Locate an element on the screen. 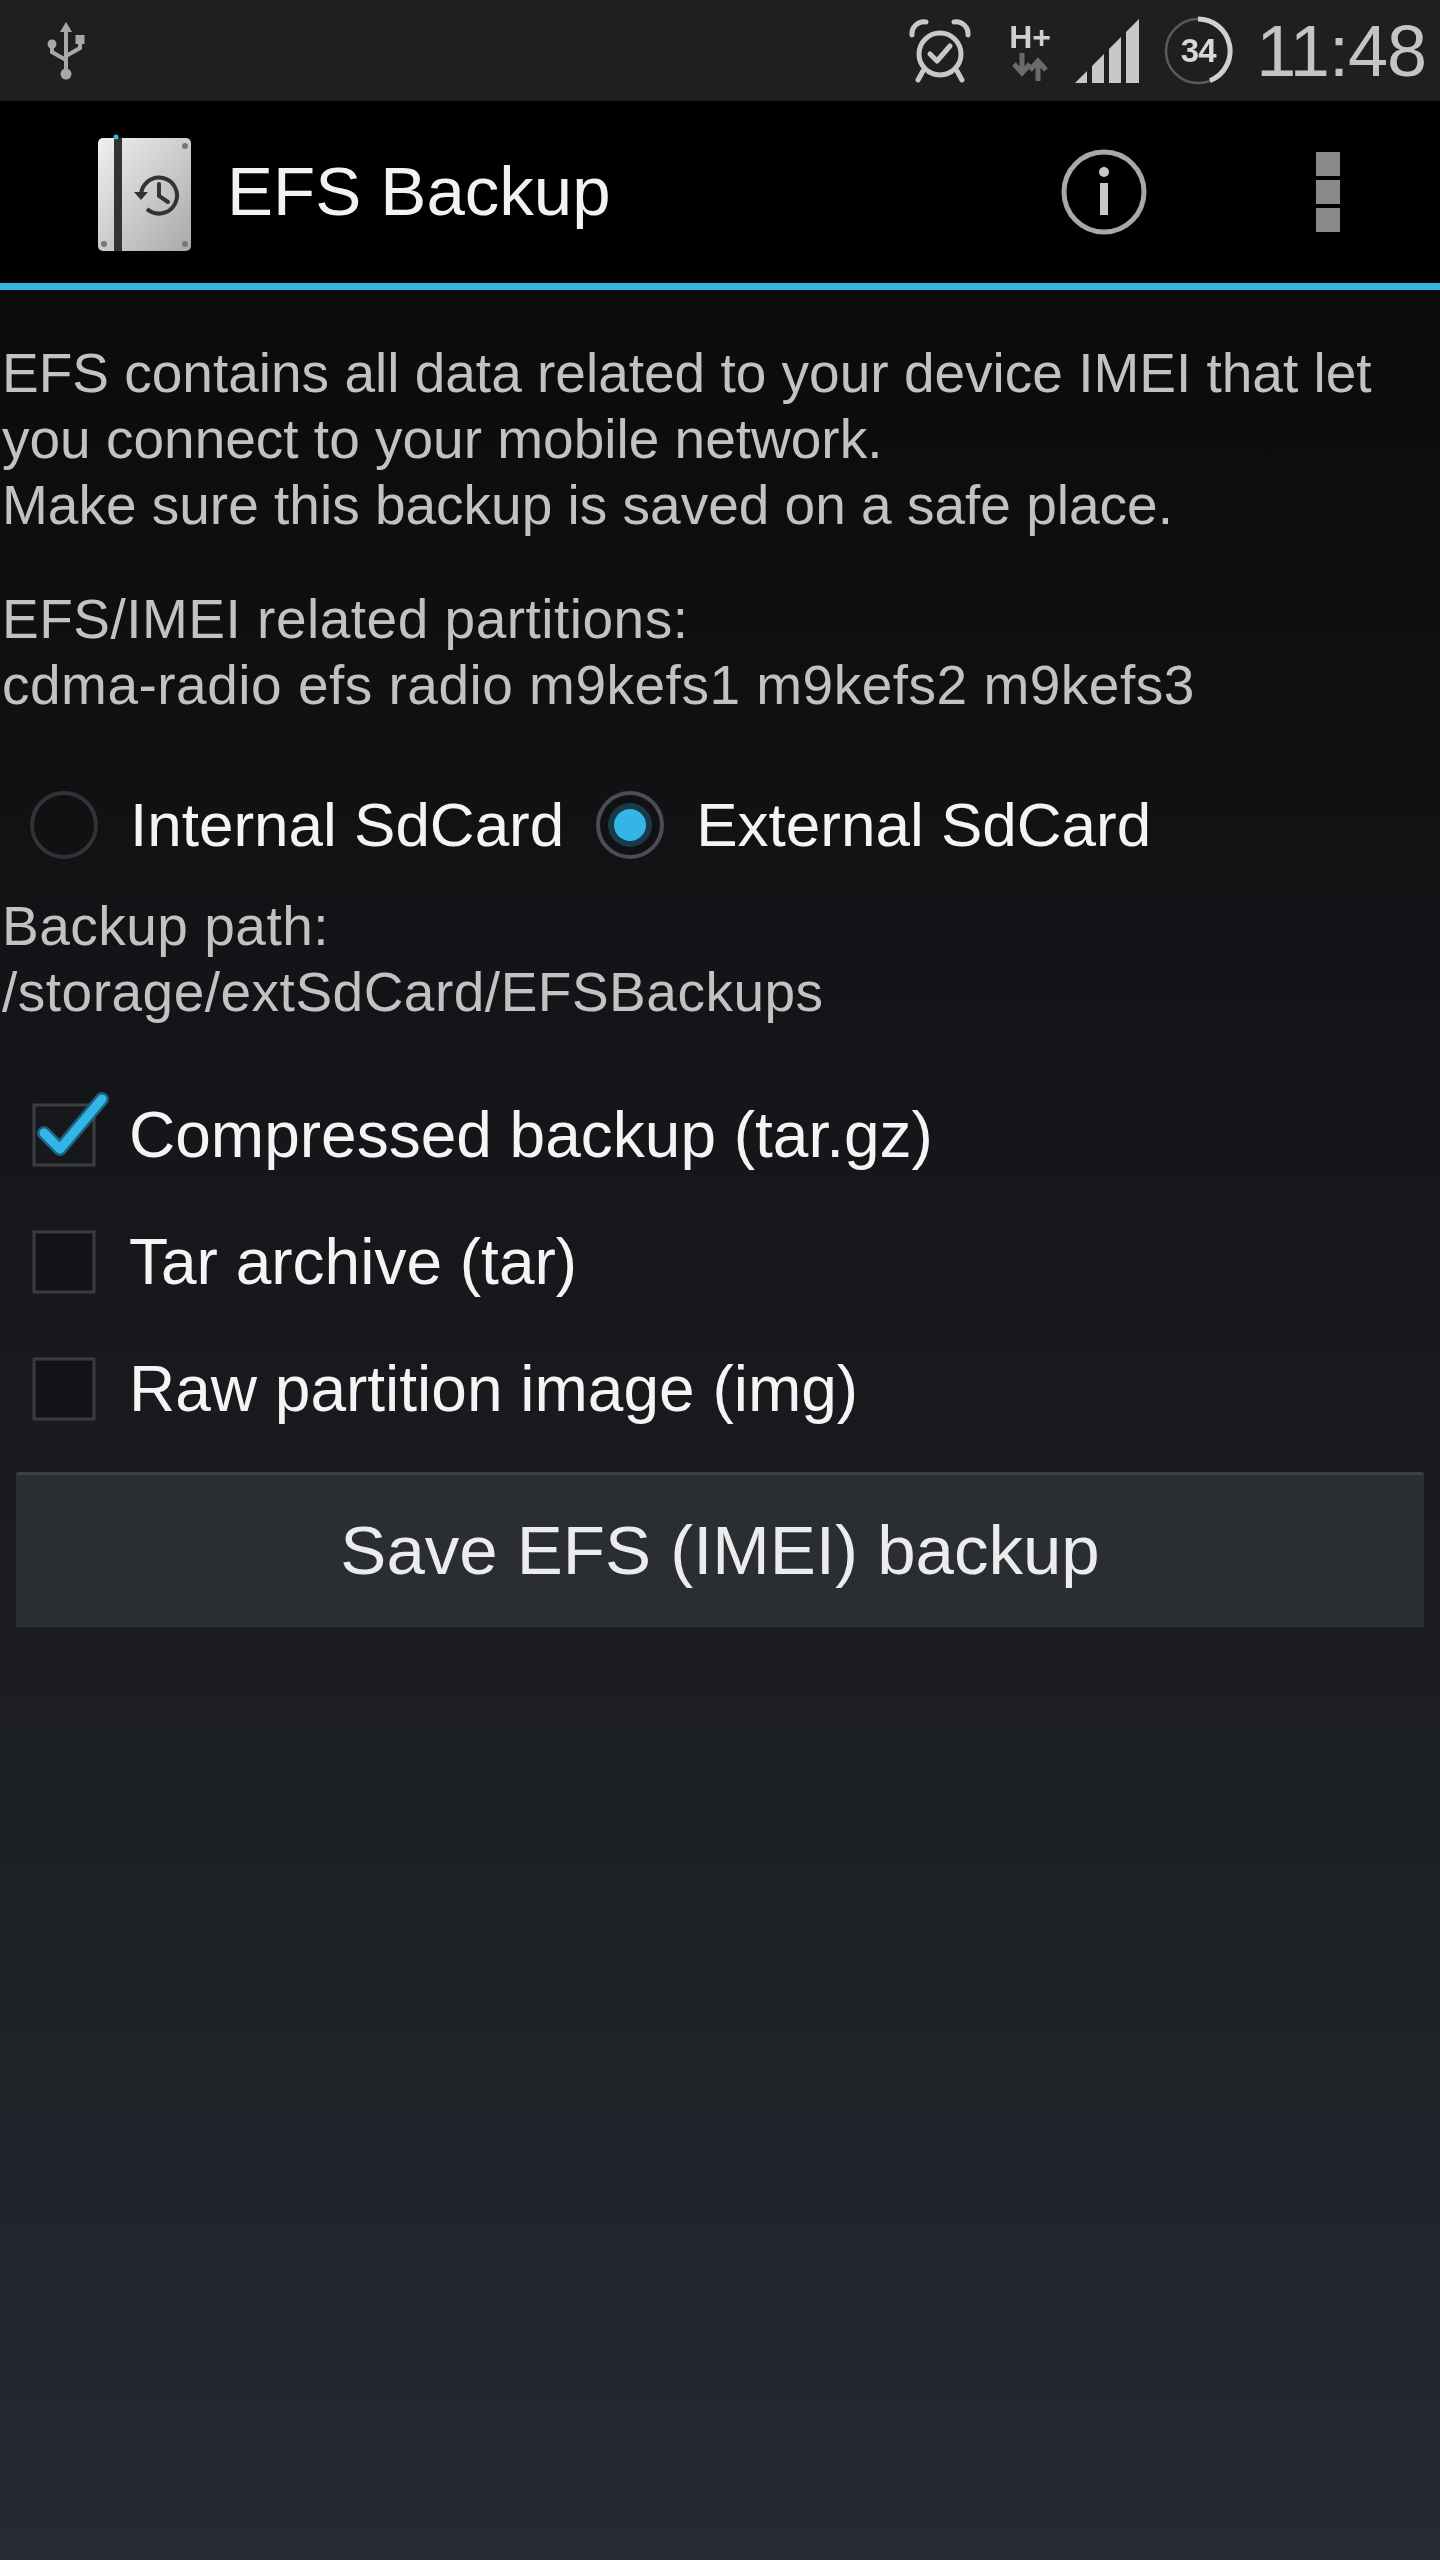 The height and width of the screenshot is (2560, 1440). partitions-label: EFS/IMEI related partitions: is located at coordinates (346, 619).